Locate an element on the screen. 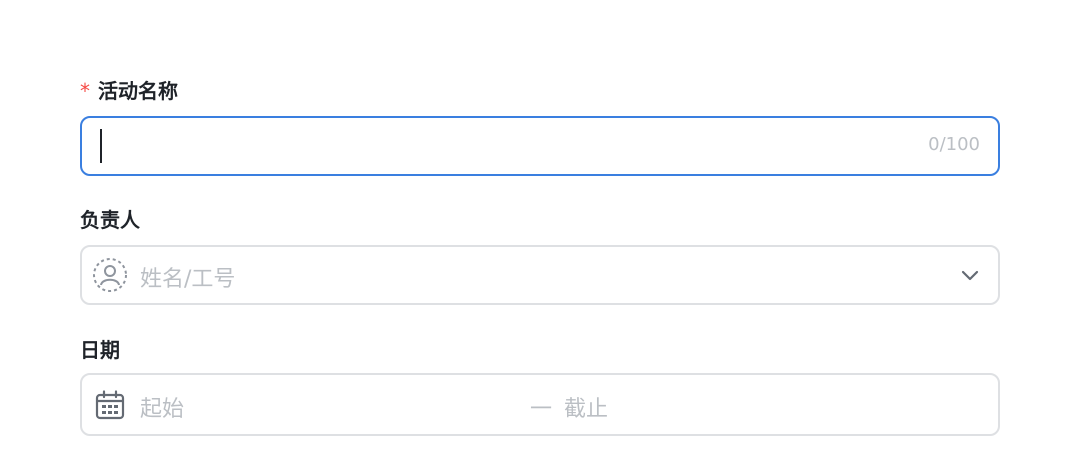 The height and width of the screenshot is (468, 1080). activity-name-input is located at coordinates (510, 146).